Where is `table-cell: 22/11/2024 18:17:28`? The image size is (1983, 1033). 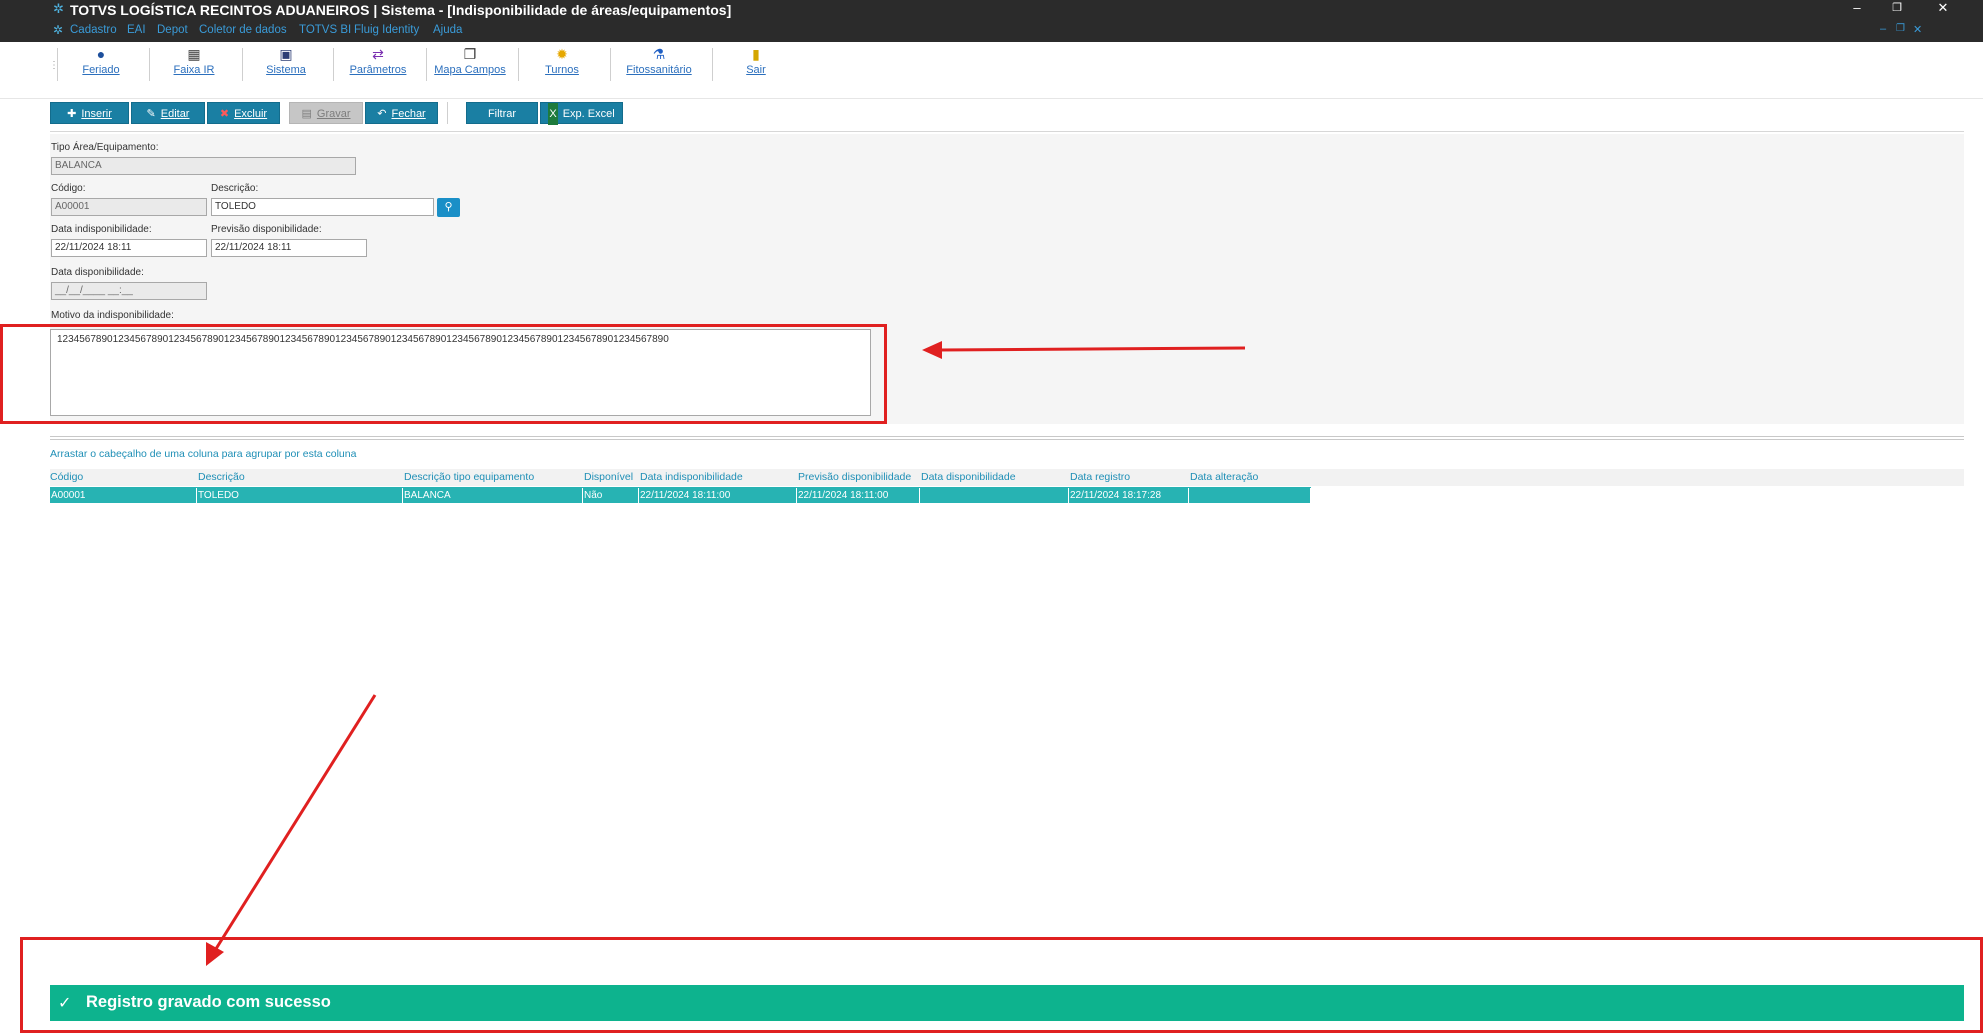 table-cell: 22/11/2024 18:17:28 is located at coordinates (1129, 495).